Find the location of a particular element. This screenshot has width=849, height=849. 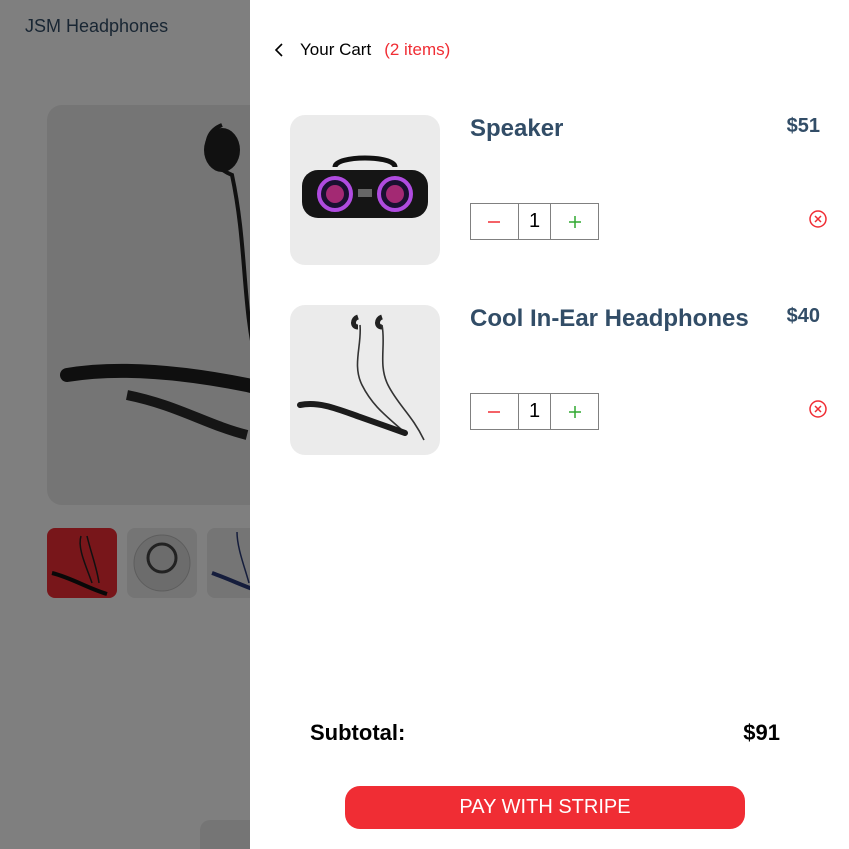

subtotal-value: $91 is located at coordinates (761, 732).